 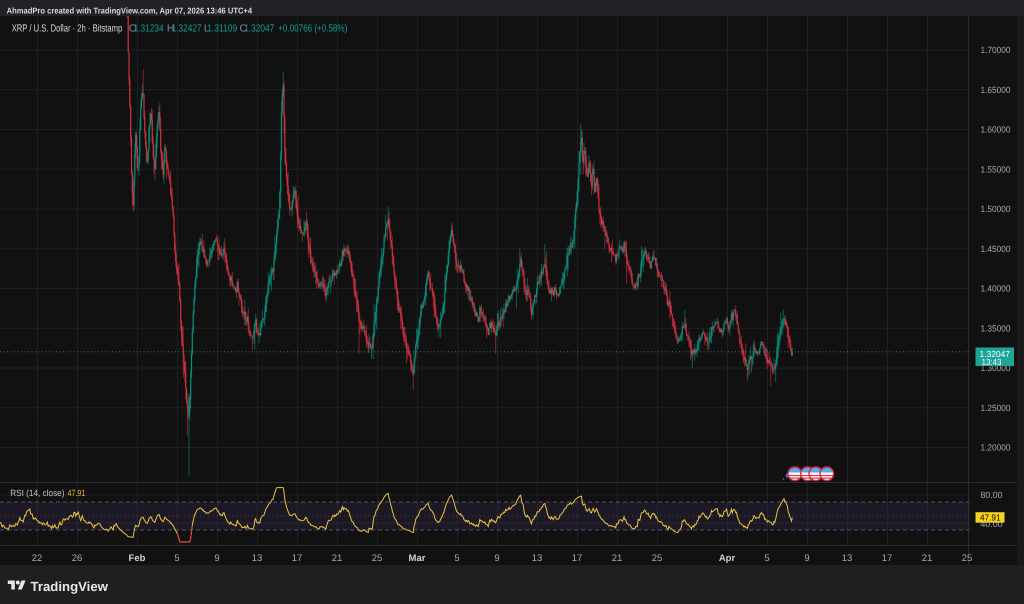 What do you see at coordinates (996, 209) in the screenshot?
I see `svg-text: 1.50000` at bounding box center [996, 209].